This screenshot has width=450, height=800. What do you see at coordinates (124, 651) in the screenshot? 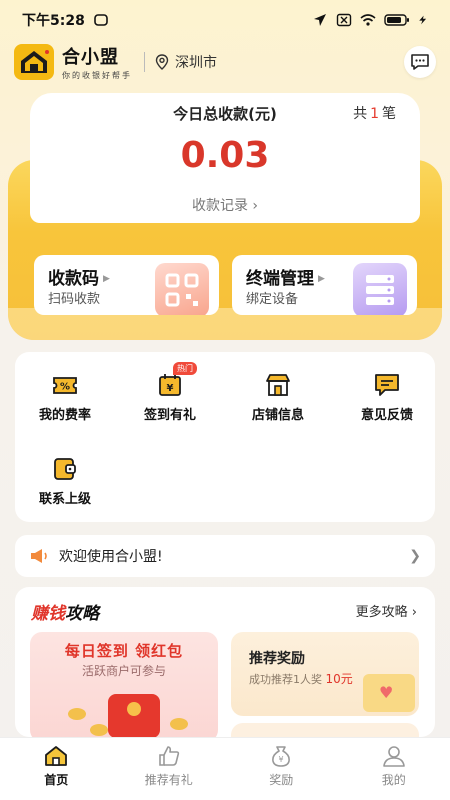
I see `checkin-banner-title: 每日签到 领红包` at bounding box center [124, 651].